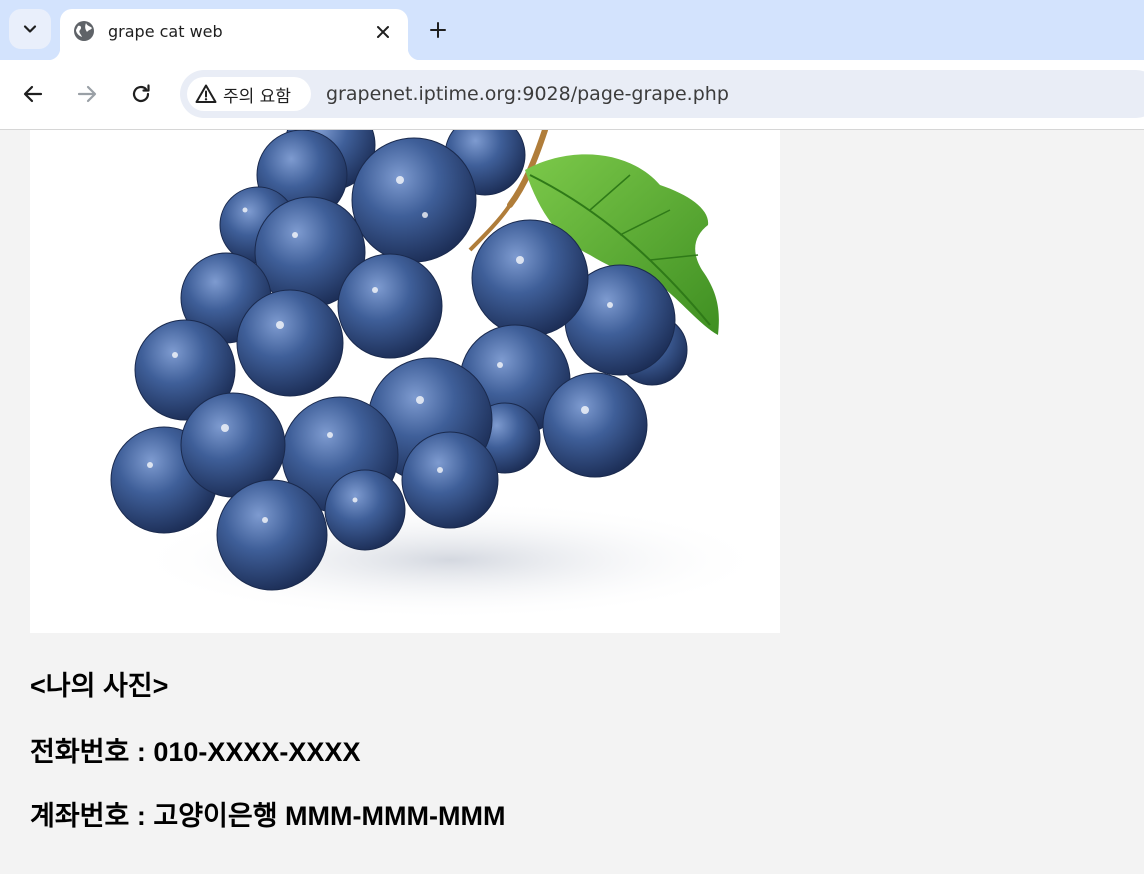 The width and height of the screenshot is (1144, 874). What do you see at coordinates (257, 96) in the screenshot?
I see `security-chip-label: 주의 요함` at bounding box center [257, 96].